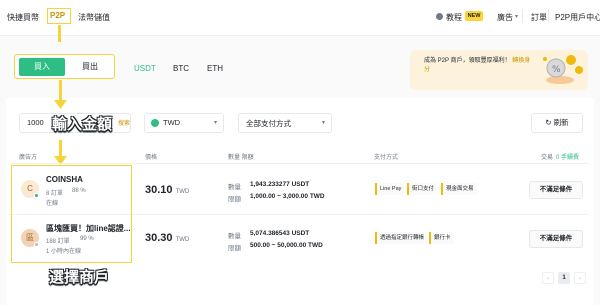 Image resolution: width=600 pixels, height=305 pixels. I want to click on refresh-button: ↻ 刷新, so click(557, 123).